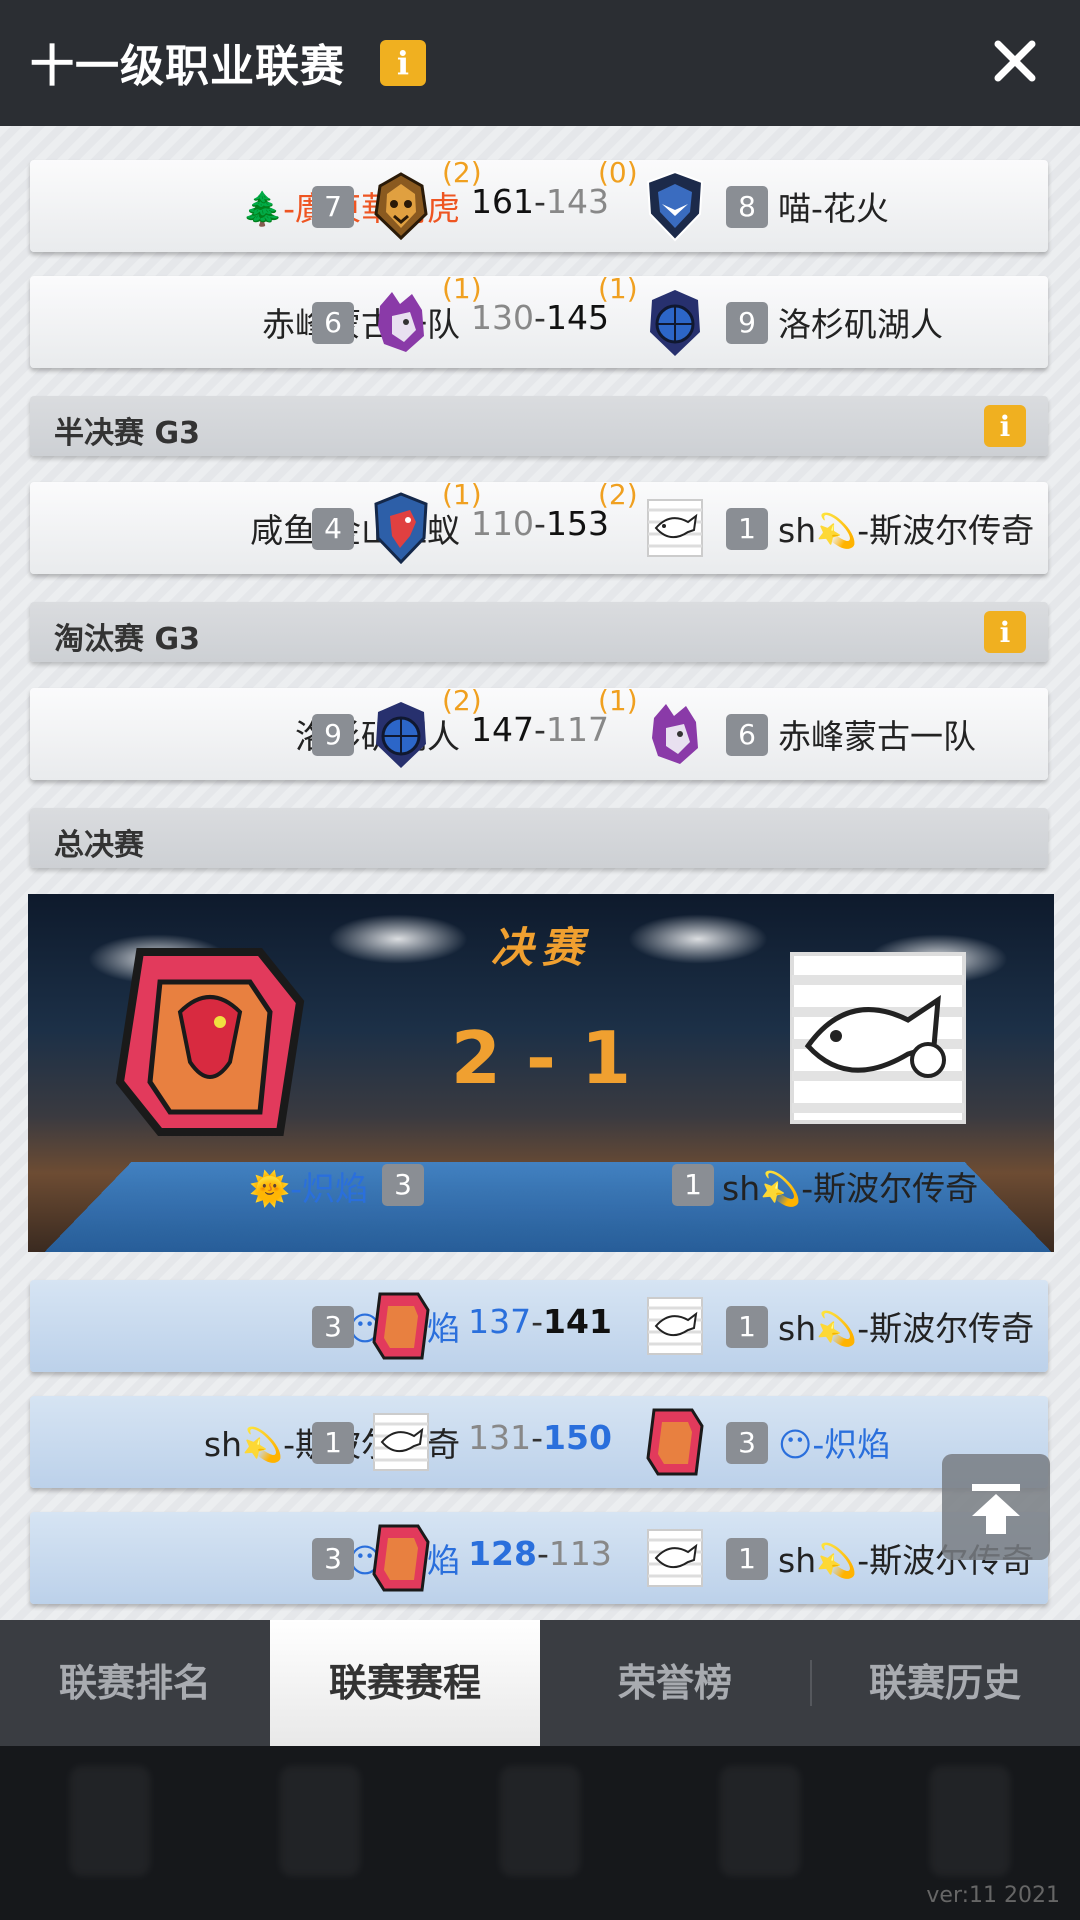  I want to click on section-header-final: 总决赛, so click(539, 838).